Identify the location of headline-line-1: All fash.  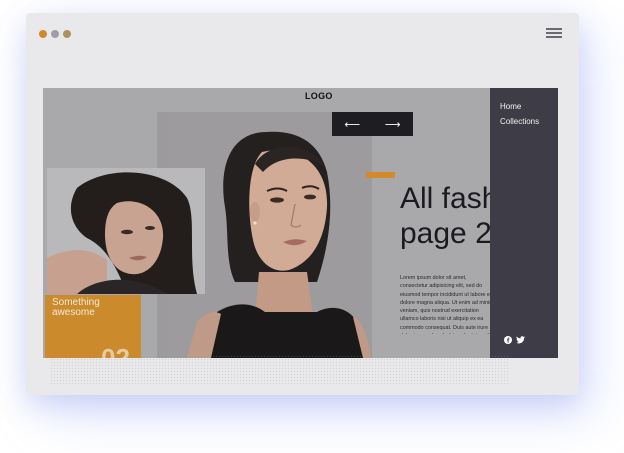
(449, 198).